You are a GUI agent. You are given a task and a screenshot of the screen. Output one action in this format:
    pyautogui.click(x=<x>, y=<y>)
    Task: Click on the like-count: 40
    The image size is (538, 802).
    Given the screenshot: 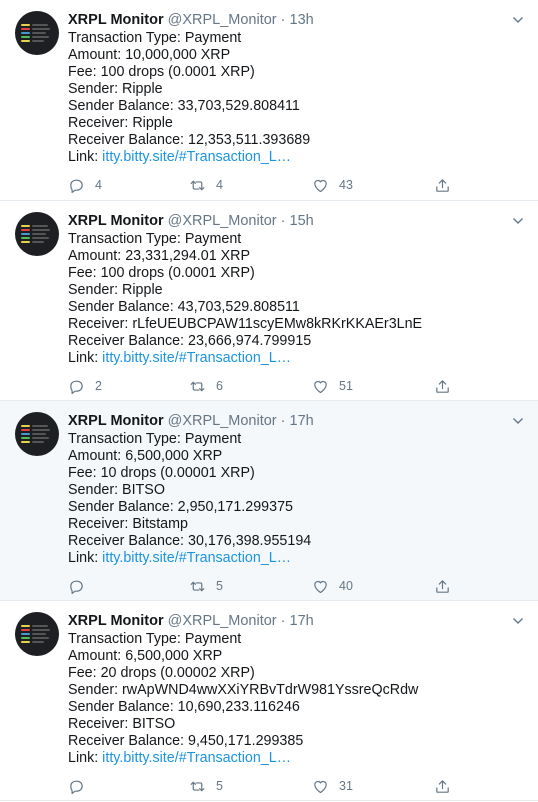 What is the action you would take?
    pyautogui.click(x=346, y=586)
    